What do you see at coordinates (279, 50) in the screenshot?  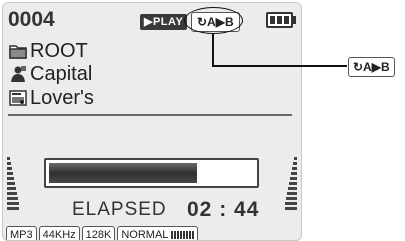 I see `callout-leader-line` at bounding box center [279, 50].